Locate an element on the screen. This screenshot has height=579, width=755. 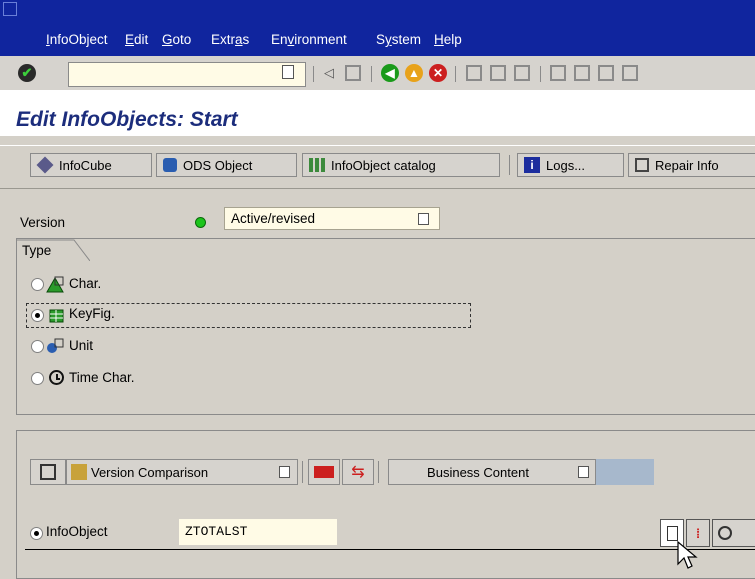
ods-object-button: ODS Object is located at coordinates (226, 165).